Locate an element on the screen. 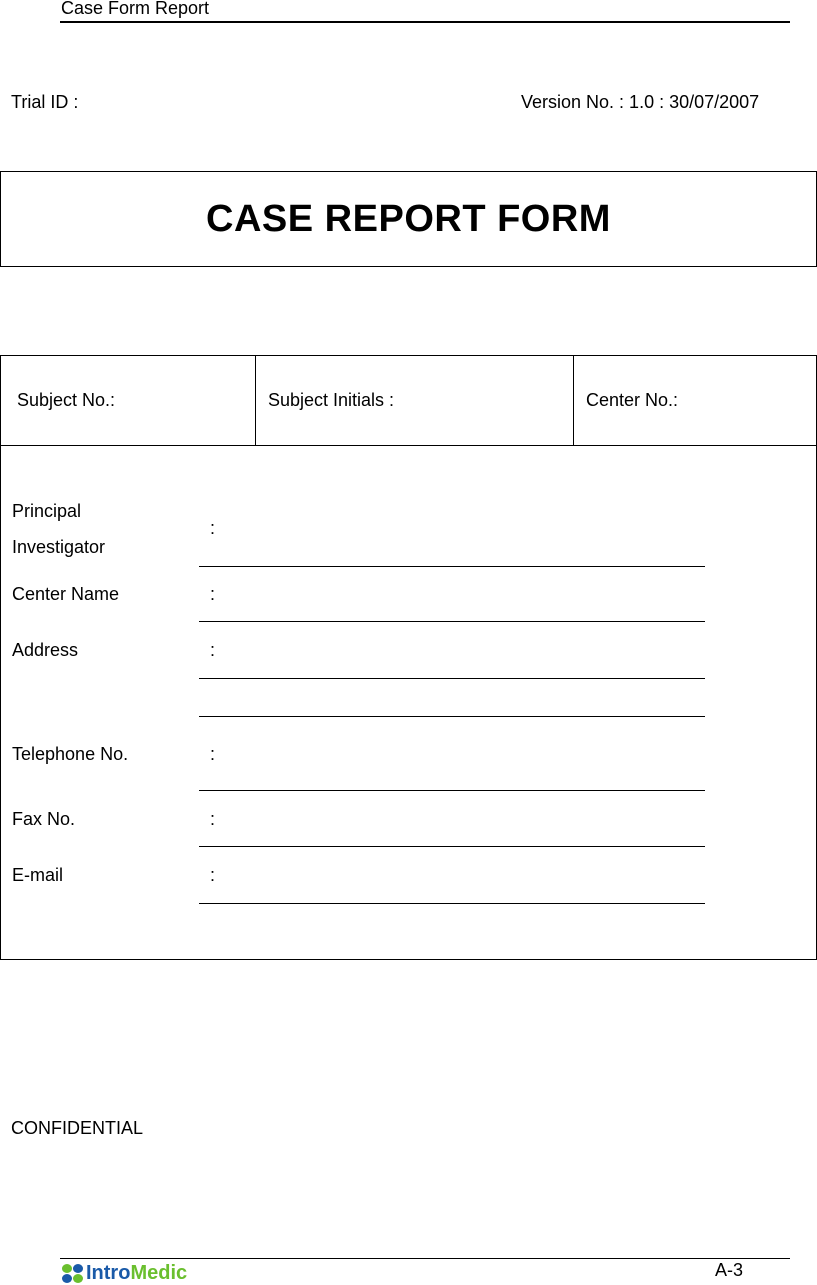 The height and width of the screenshot is (1285, 817). logo-text-medic: Medic is located at coordinates (159, 1273).